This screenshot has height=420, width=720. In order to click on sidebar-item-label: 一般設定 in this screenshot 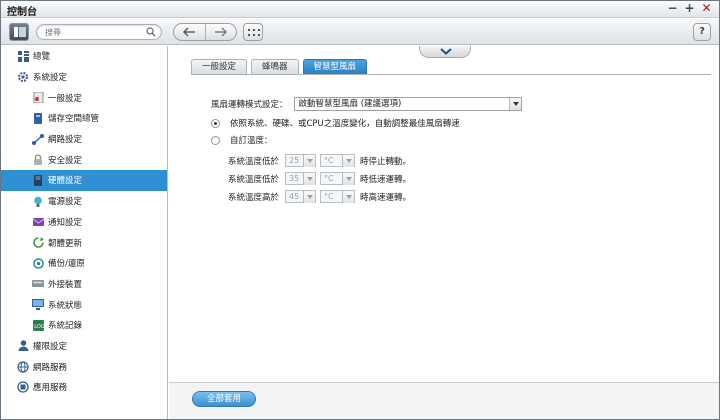, I will do `click(65, 98)`.